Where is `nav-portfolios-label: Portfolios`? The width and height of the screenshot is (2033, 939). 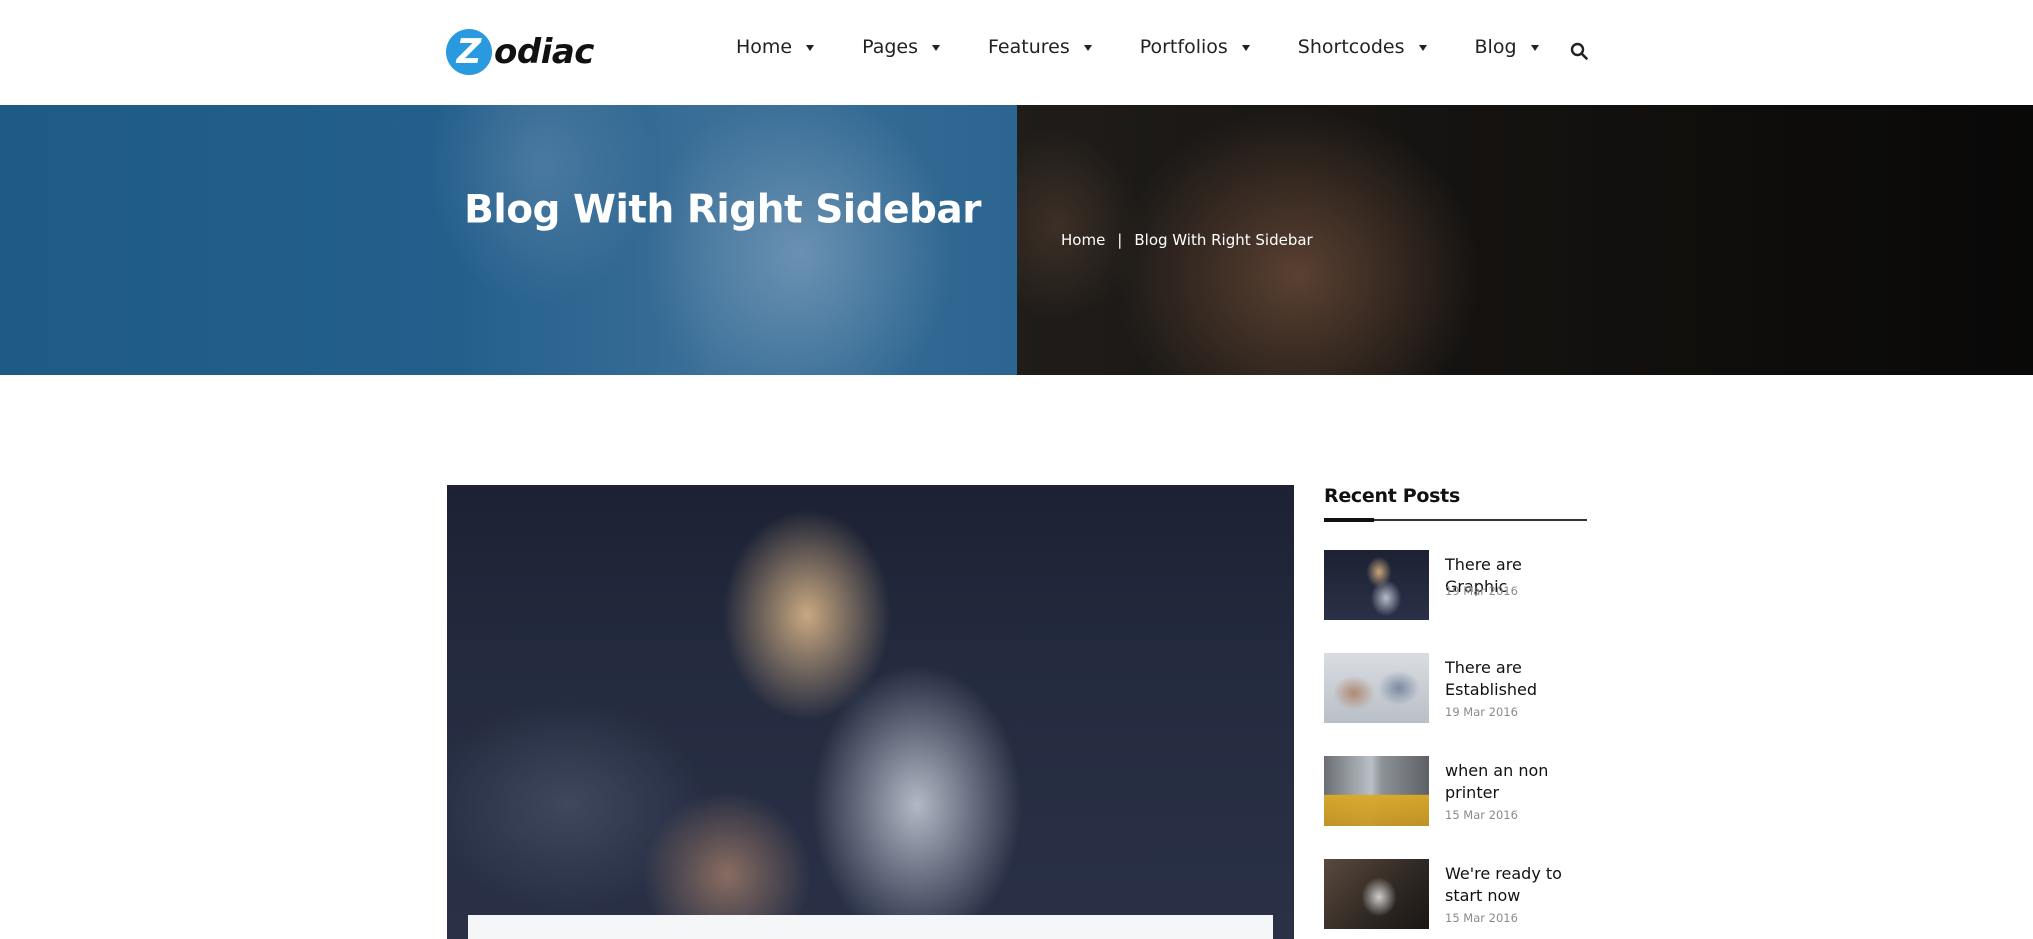 nav-portfolios-label: Portfolios is located at coordinates (1183, 47).